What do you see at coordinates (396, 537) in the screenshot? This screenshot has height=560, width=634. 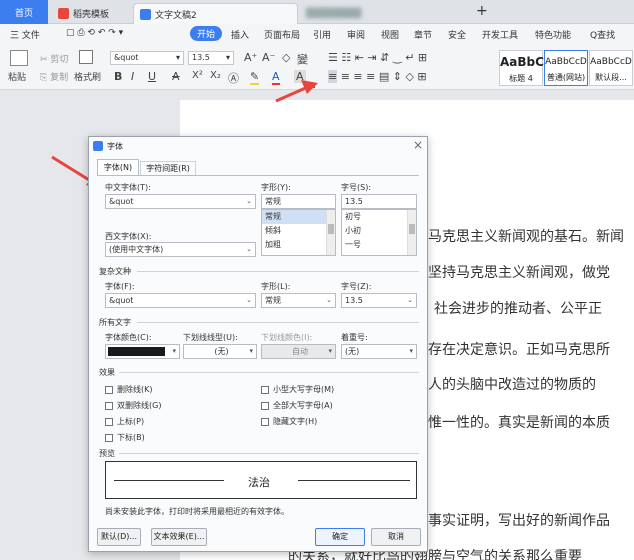 I see `cancel-button: 取消` at bounding box center [396, 537].